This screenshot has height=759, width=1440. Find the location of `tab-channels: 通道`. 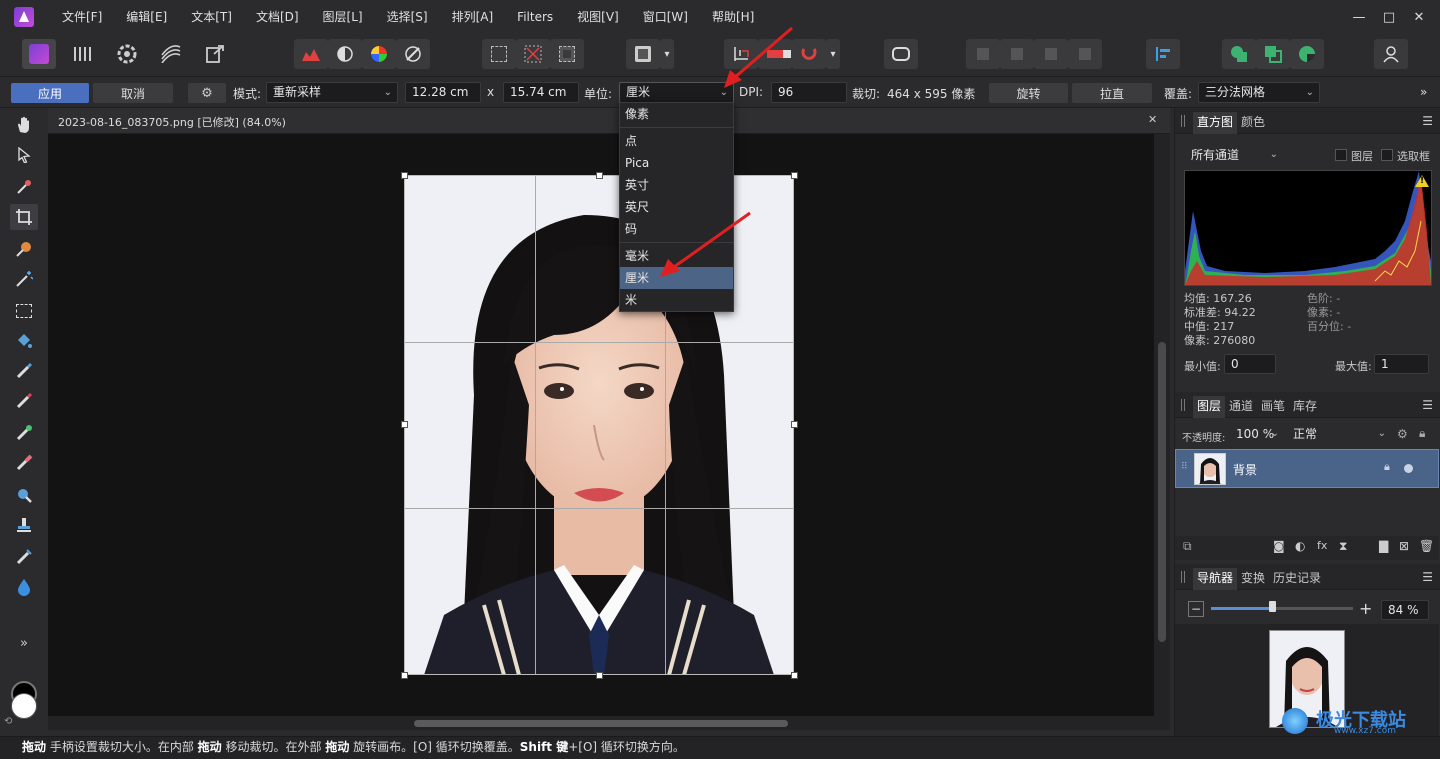

tab-channels: 通道 is located at coordinates (1241, 407).